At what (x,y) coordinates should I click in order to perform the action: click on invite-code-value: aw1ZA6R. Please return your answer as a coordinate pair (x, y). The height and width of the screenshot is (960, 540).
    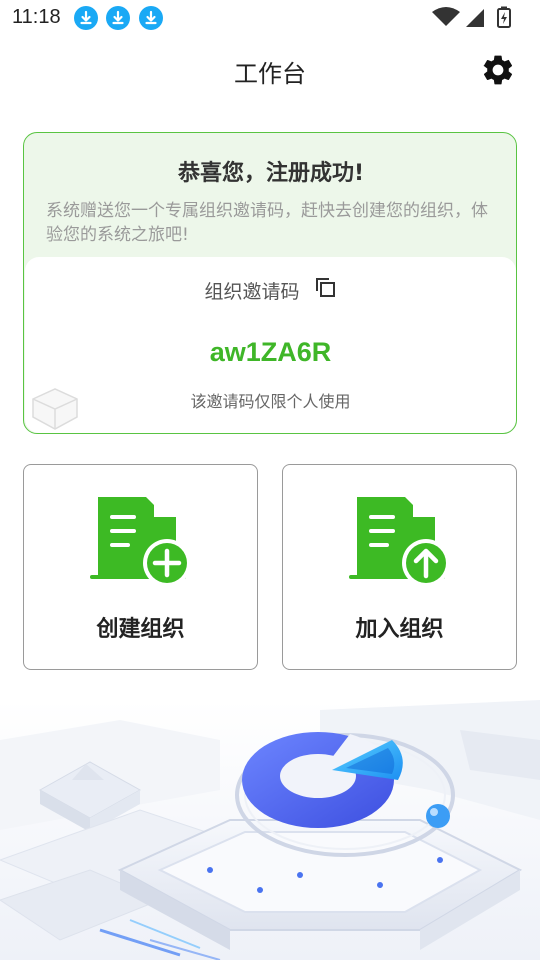
    Looking at the image, I should click on (270, 352).